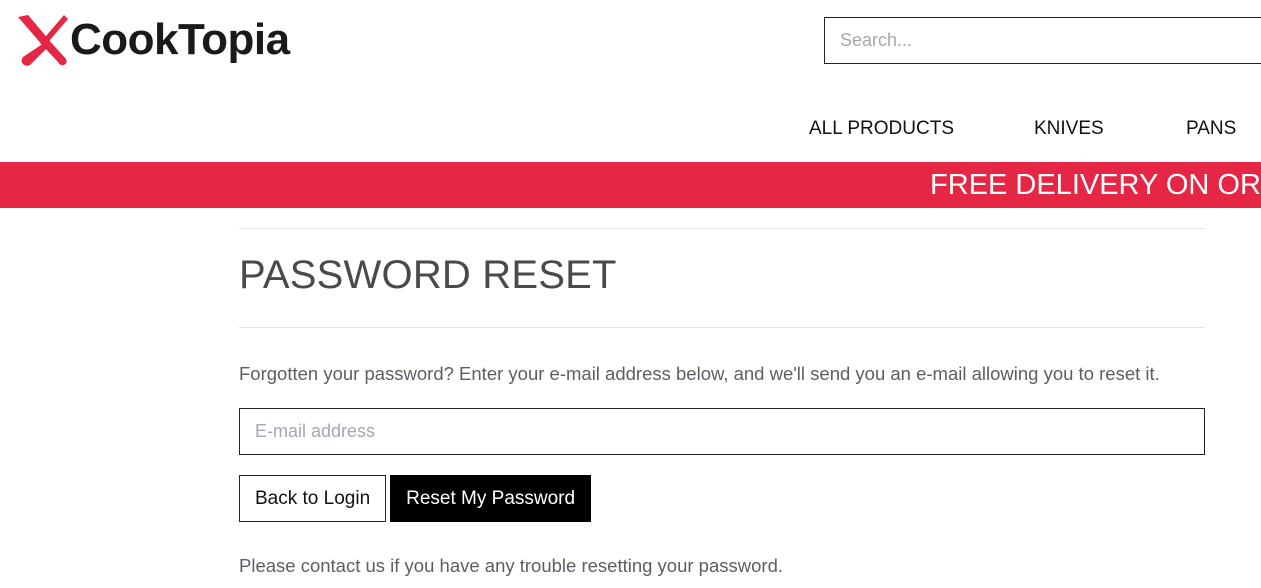 The width and height of the screenshot is (1261, 588). I want to click on search-box, so click(1042, 40).